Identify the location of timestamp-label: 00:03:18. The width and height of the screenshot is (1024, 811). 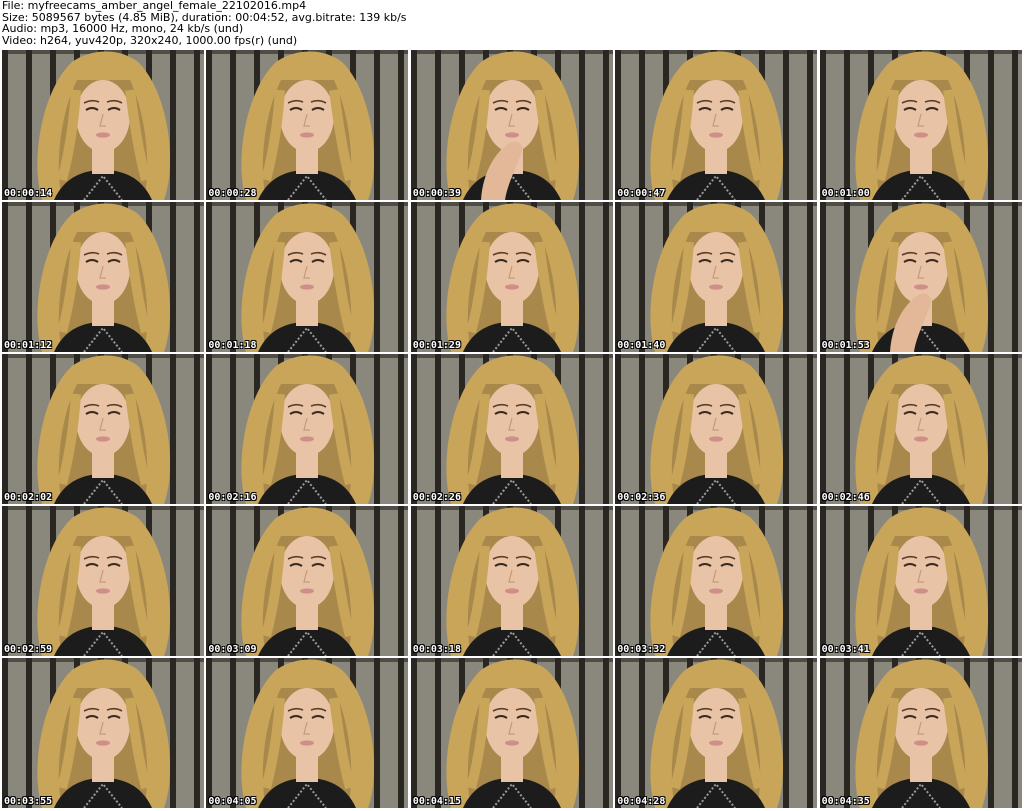
(436, 649).